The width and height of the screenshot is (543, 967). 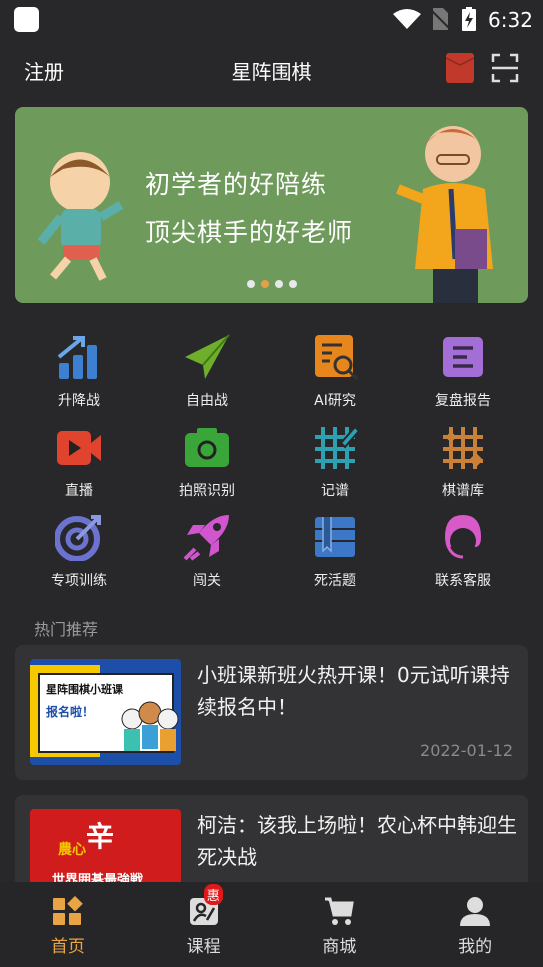 I want to click on camera-icon, so click(x=207, y=447).